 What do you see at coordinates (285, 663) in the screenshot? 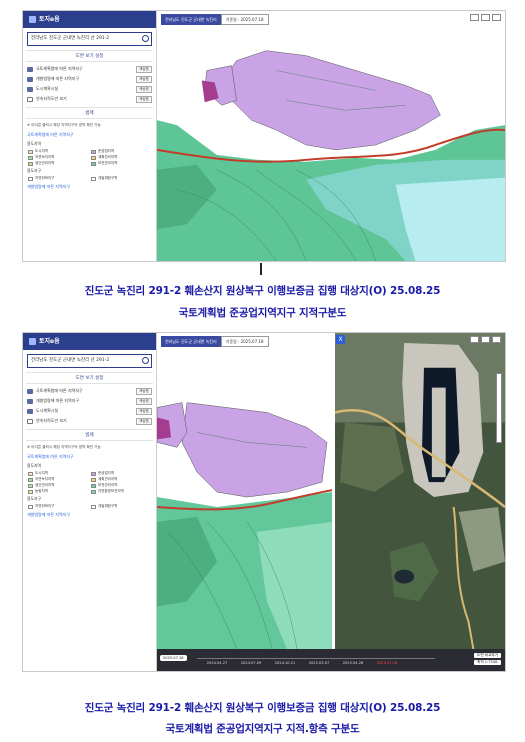
I see `timeline-tick: 2024.10.21` at bounding box center [285, 663].